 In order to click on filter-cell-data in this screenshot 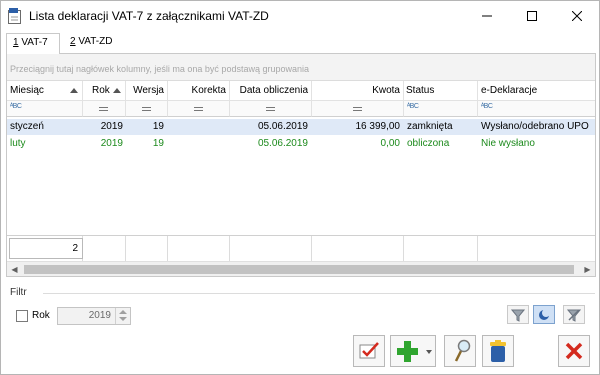, I will do `click(271, 109)`.